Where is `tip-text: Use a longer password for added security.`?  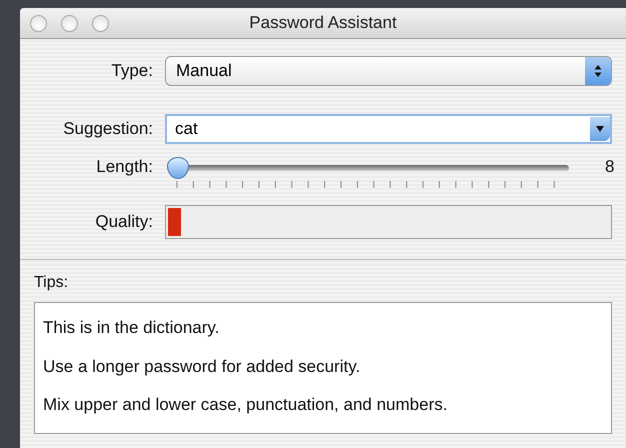
tip-text: Use a longer password for added security. is located at coordinates (202, 367).